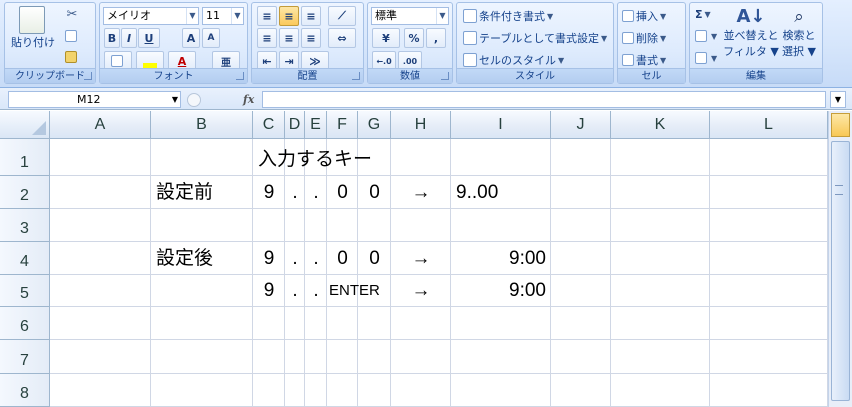  I want to click on cell-c2: 9, so click(269, 193).